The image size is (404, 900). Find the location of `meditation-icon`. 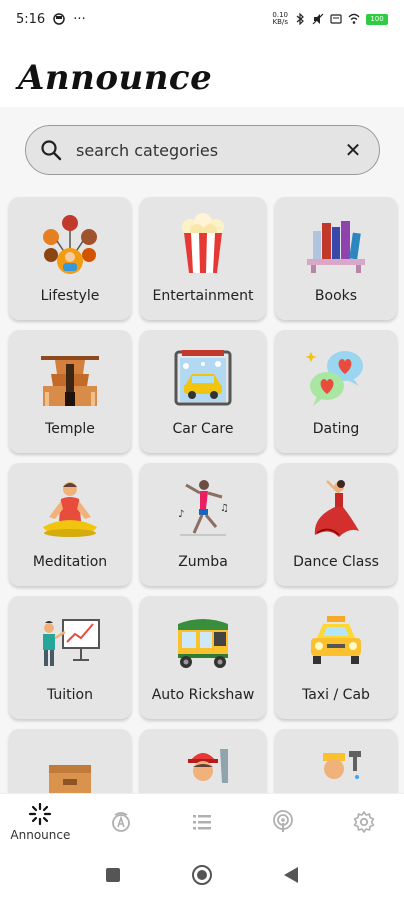

meditation-icon is located at coordinates (70, 509).